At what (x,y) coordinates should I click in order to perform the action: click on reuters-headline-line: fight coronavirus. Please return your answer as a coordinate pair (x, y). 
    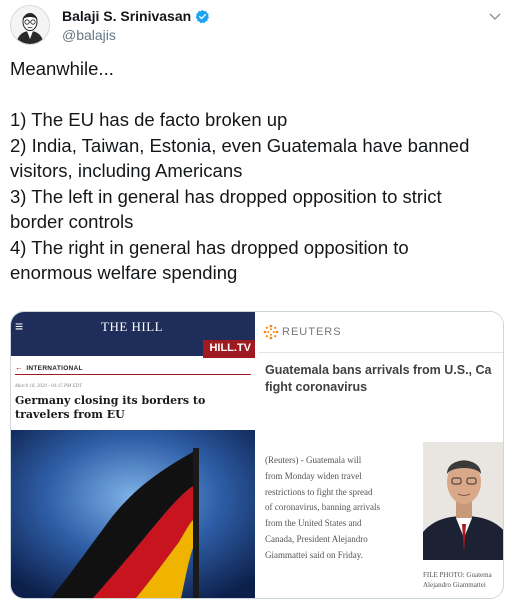
    Looking at the image, I should click on (316, 387).